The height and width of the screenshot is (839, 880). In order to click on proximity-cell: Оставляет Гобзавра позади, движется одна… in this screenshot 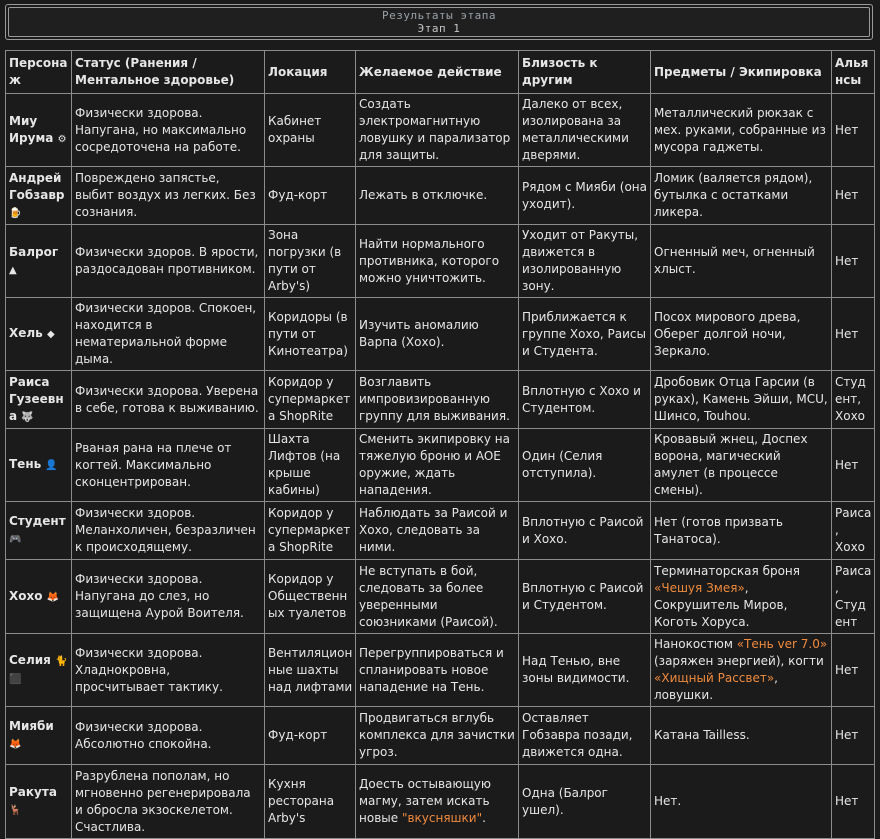, I will do `click(584, 735)`.